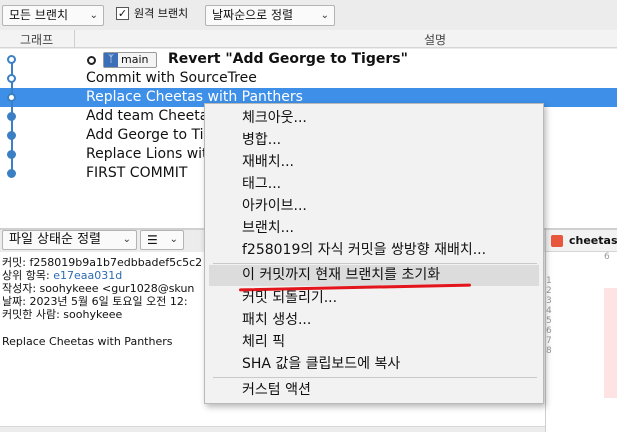 Image resolution: width=617 pixels, height=432 pixels. Describe the element at coordinates (549, 301) in the screenshot. I see `line-number: 3` at that location.